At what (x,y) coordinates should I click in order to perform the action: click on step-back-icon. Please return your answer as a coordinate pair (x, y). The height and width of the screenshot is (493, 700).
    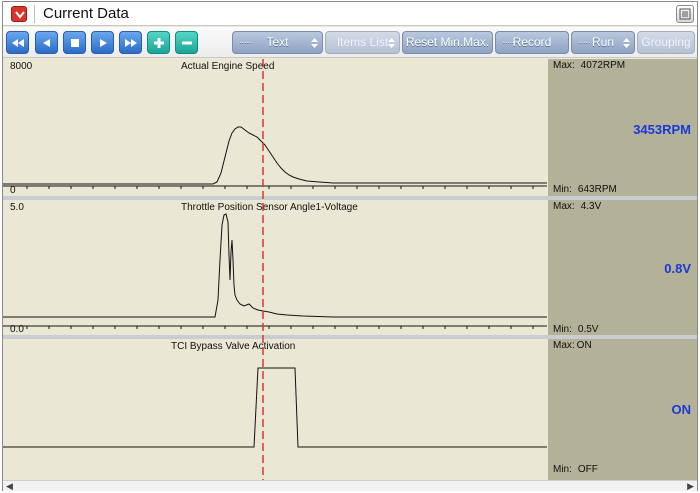
    Looking at the image, I should click on (46, 43).